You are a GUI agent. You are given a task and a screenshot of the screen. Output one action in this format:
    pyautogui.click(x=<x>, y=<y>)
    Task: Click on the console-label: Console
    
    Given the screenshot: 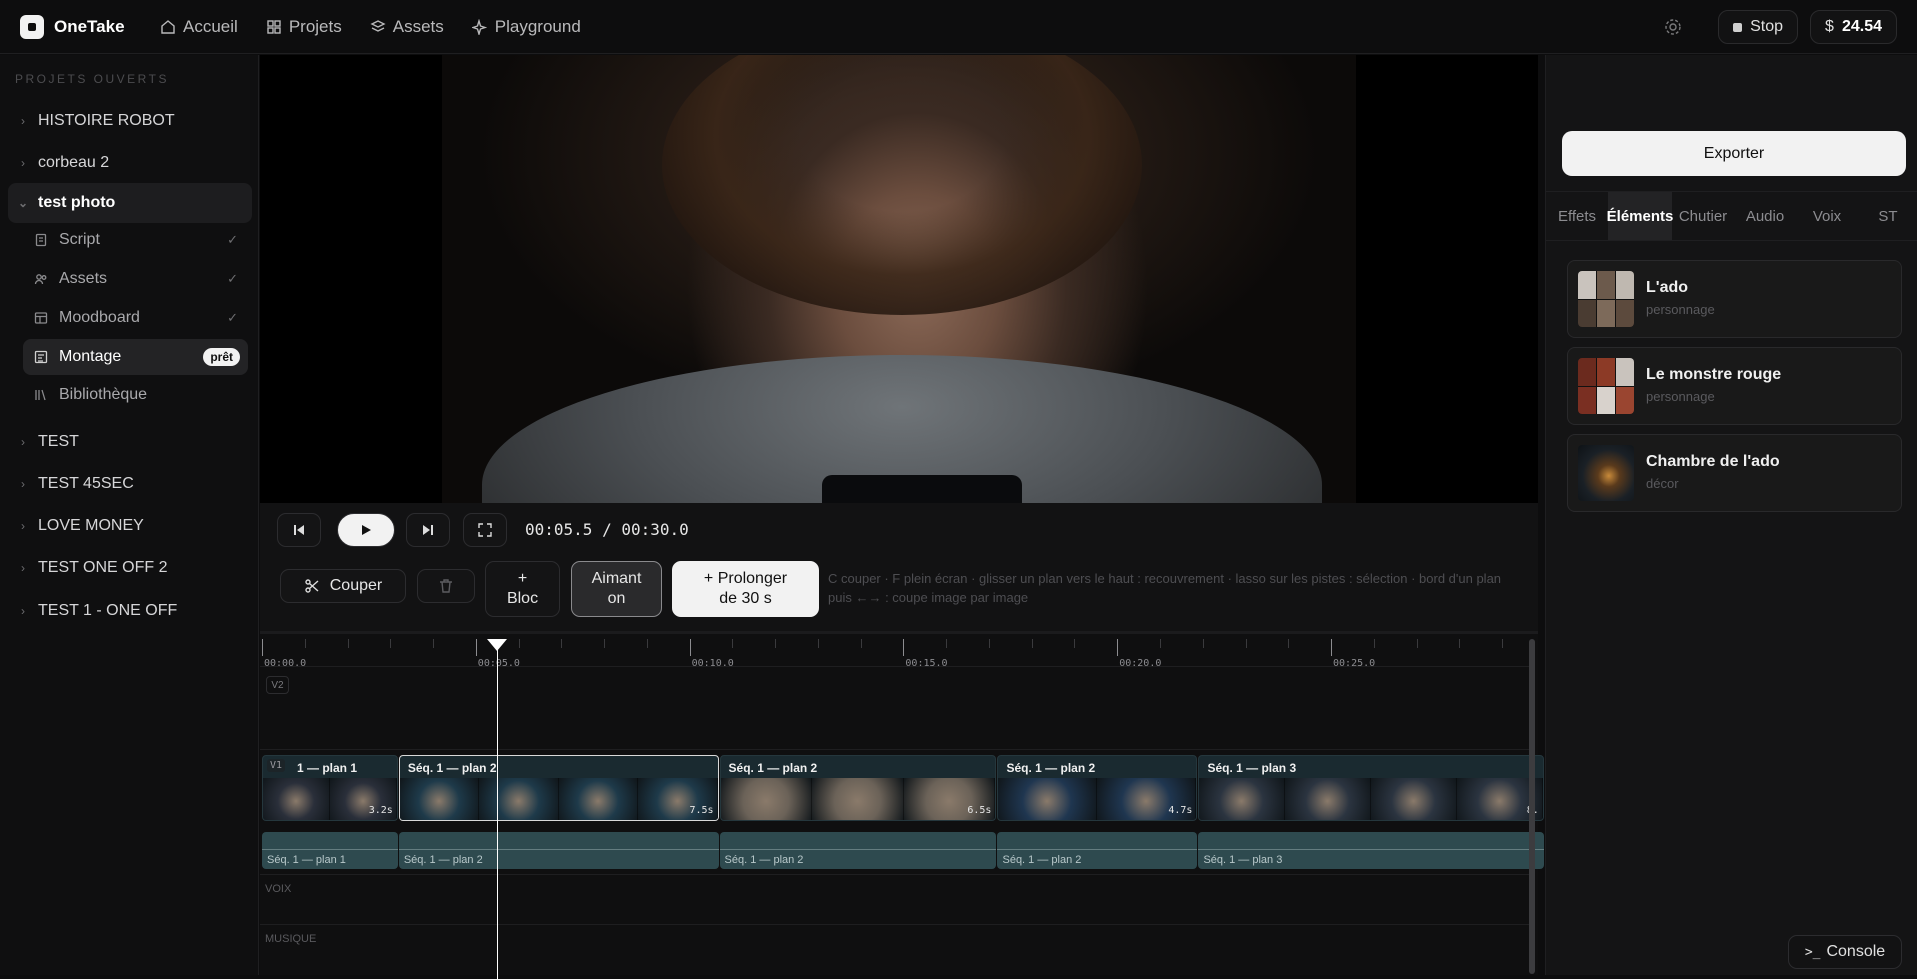 What is the action you would take?
    pyautogui.click(x=1856, y=951)
    